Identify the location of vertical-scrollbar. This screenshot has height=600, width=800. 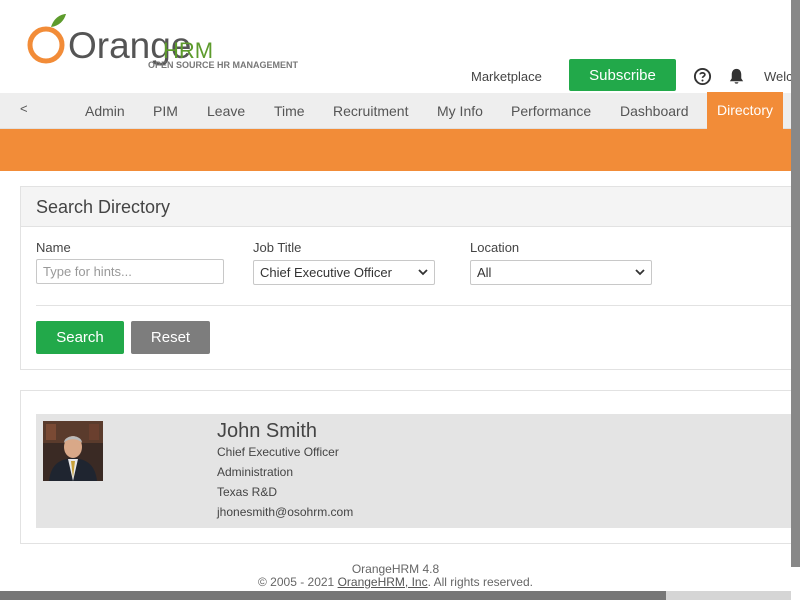
(795, 300).